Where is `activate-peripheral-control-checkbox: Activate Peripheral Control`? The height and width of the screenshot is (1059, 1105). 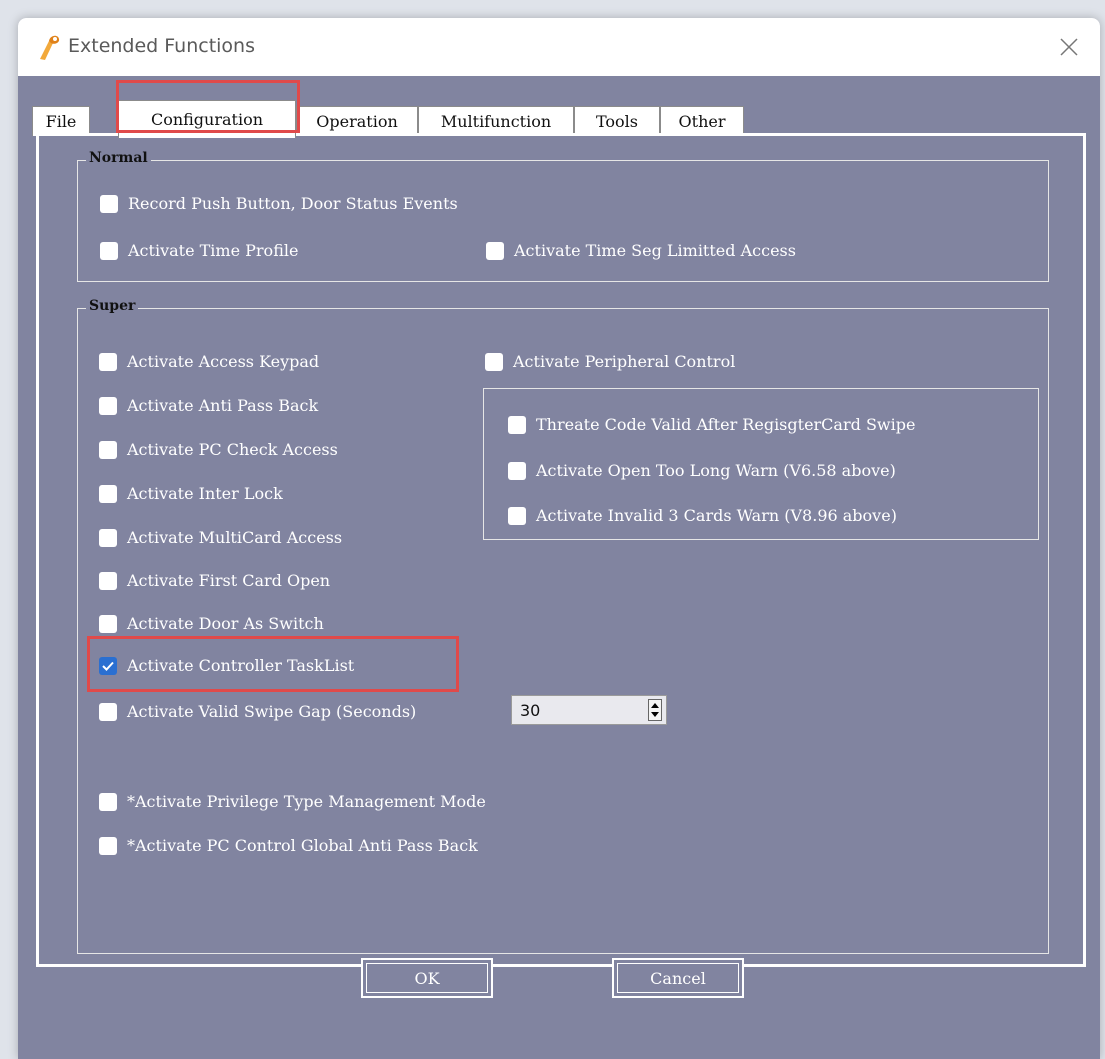 activate-peripheral-control-checkbox: Activate Peripheral Control is located at coordinates (610, 361).